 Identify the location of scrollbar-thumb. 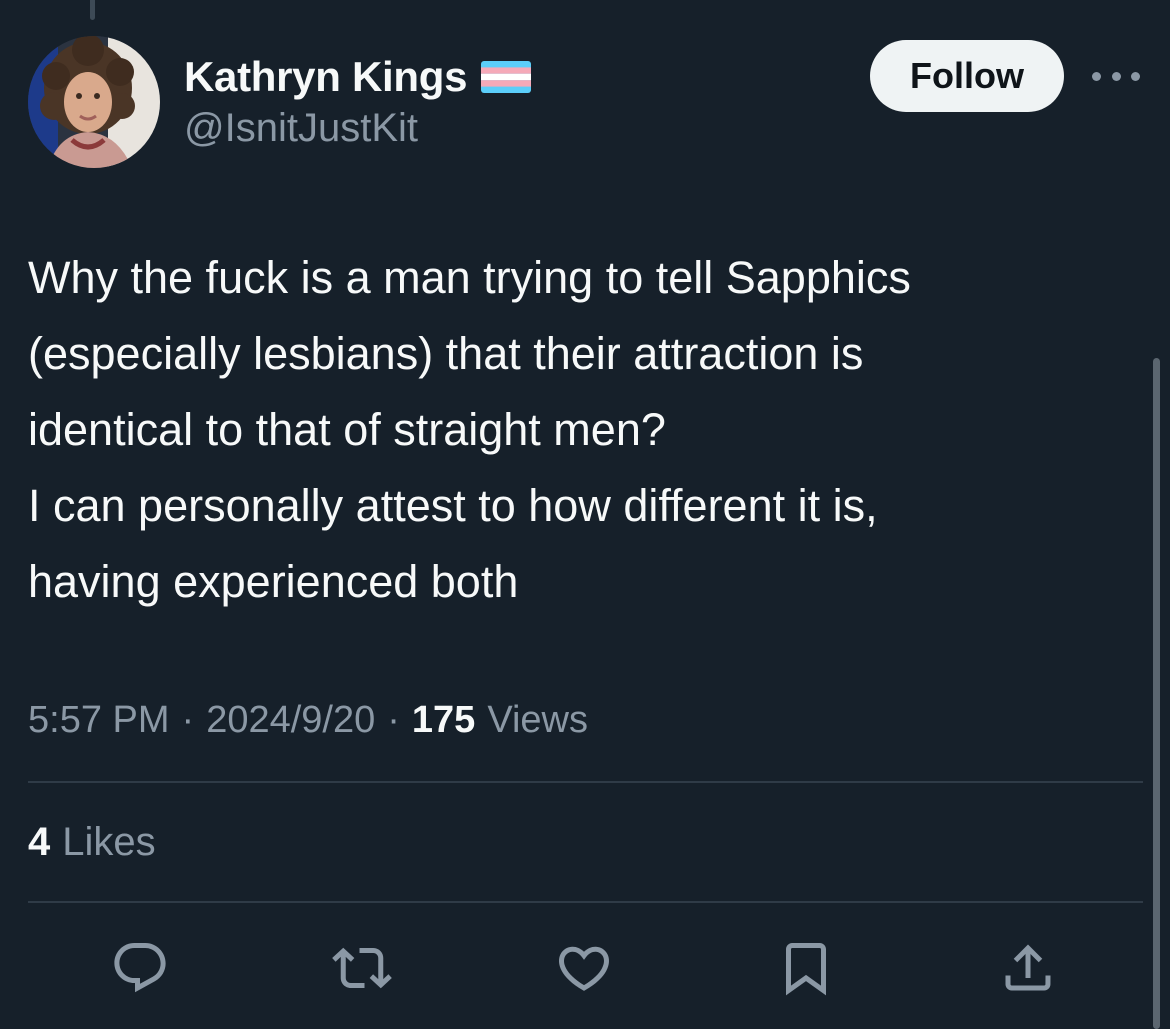
(1156, 693).